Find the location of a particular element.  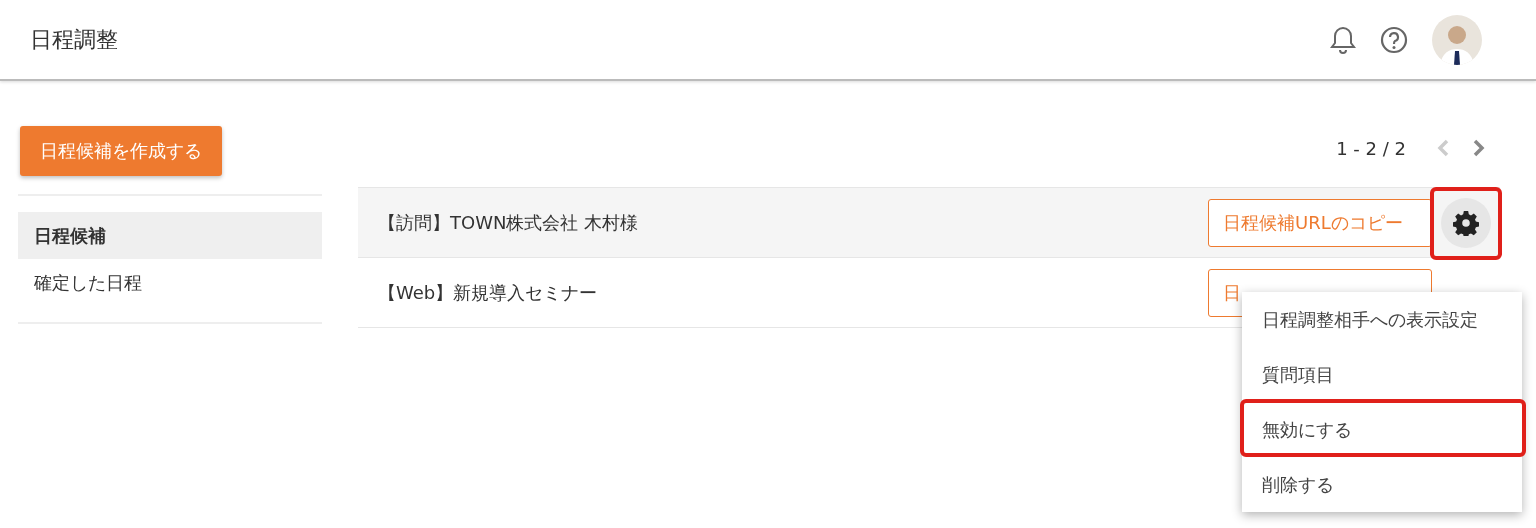

row-title: 【Web】新規導入セミナー is located at coordinates (488, 292).